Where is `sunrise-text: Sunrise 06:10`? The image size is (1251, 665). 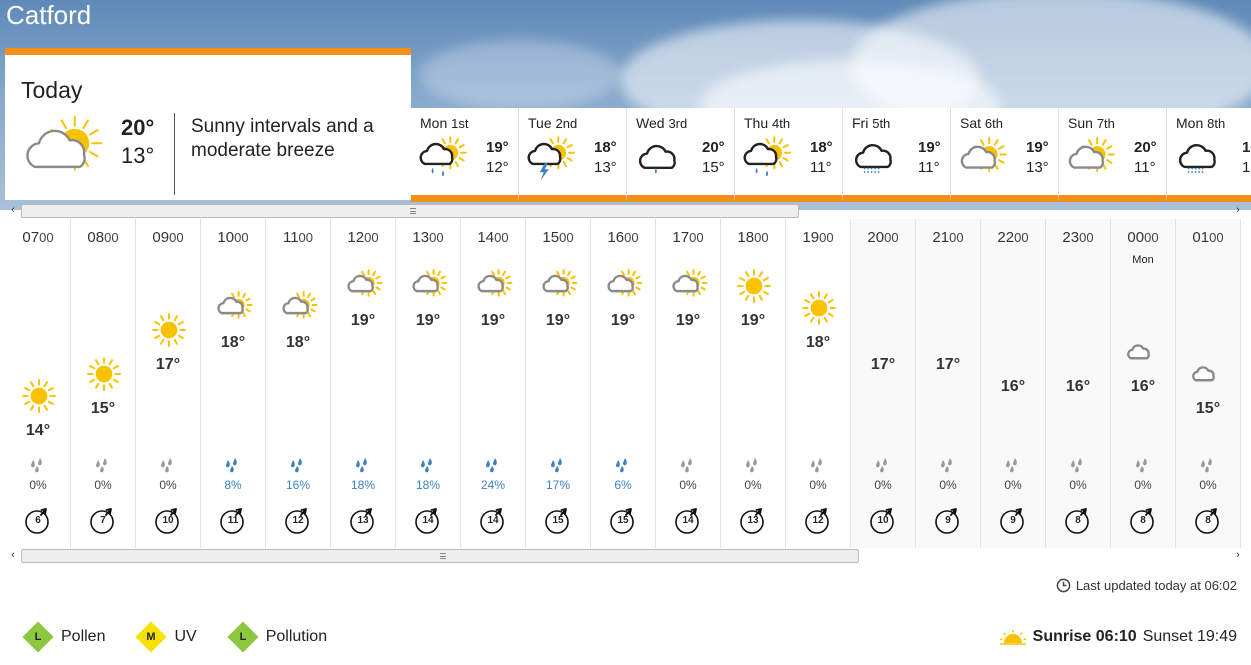
sunrise-text: Sunrise 06:10 is located at coordinates (1084, 636).